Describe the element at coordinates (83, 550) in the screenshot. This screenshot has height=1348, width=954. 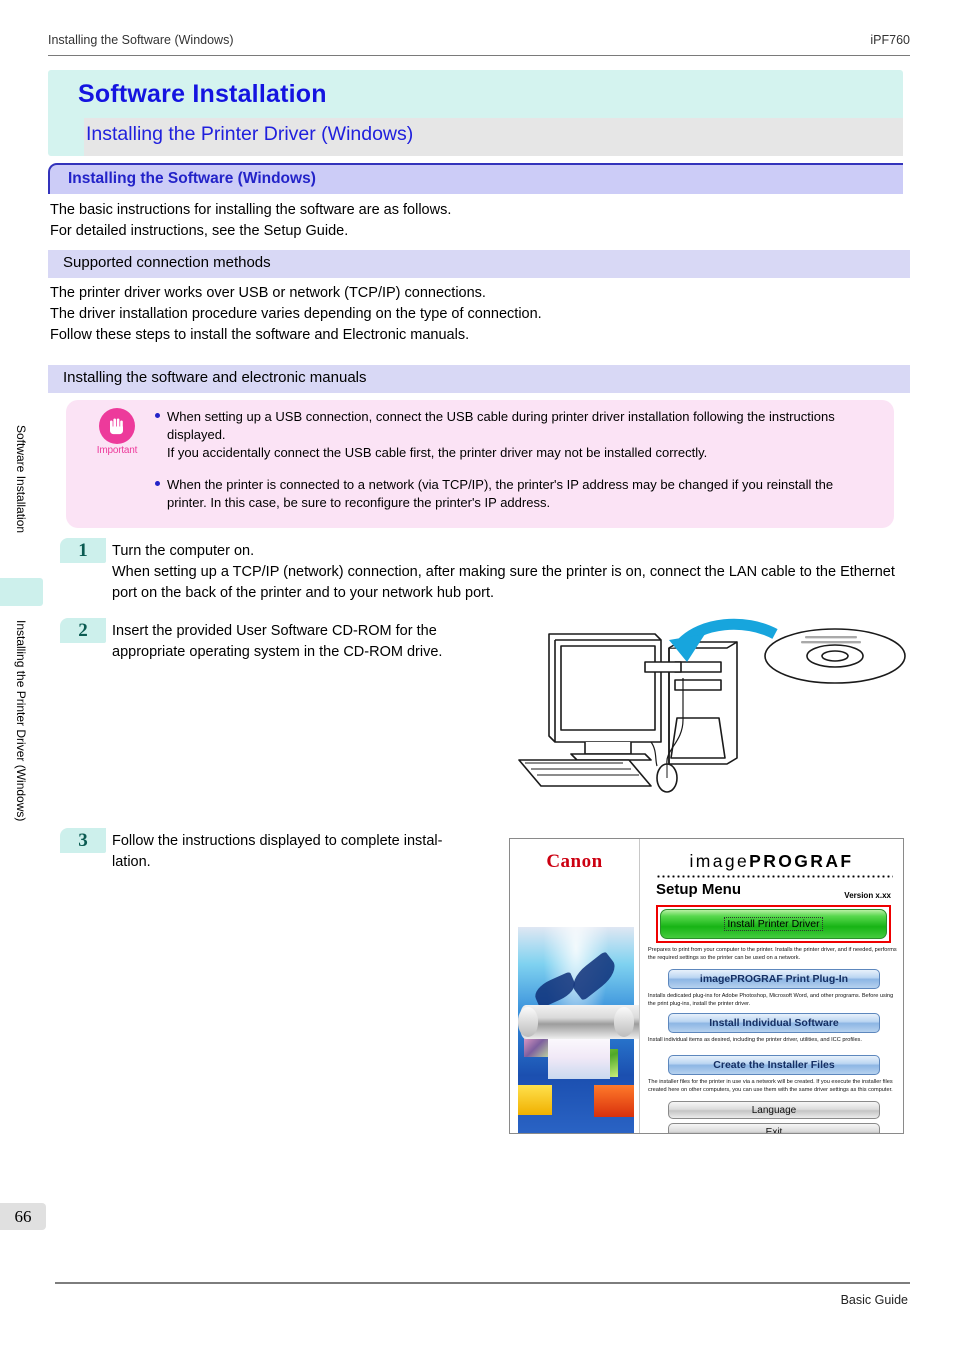
I see `step-number-1: 1` at that location.